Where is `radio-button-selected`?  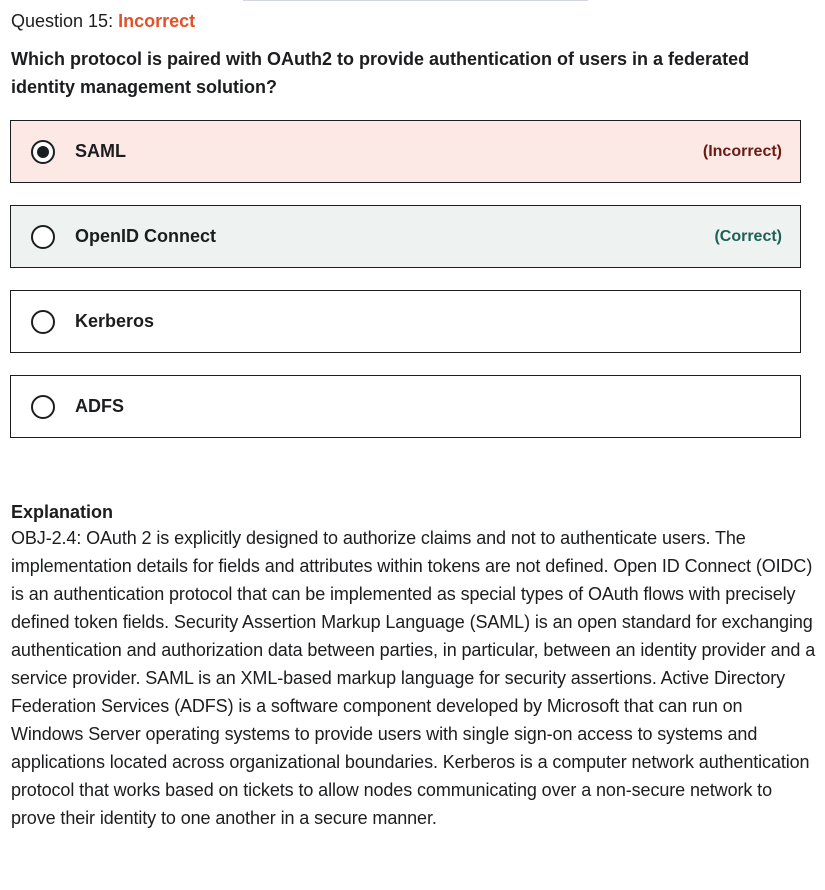
radio-button-selected is located at coordinates (43, 152).